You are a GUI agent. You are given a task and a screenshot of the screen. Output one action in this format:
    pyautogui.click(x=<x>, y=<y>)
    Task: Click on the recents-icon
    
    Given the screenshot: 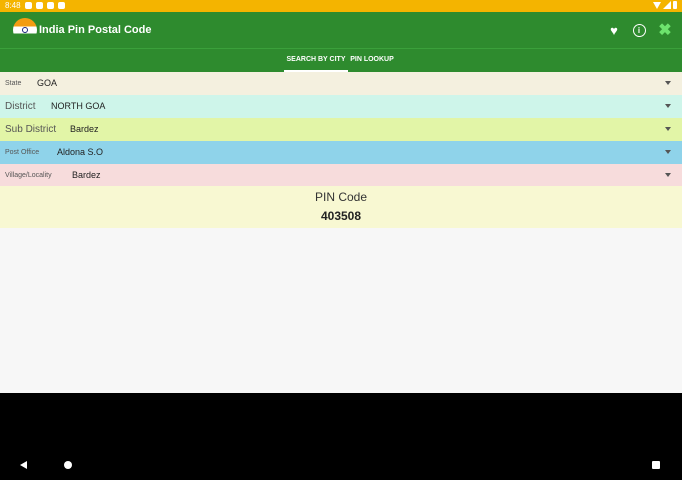 What is the action you would take?
    pyautogui.click(x=656, y=465)
    